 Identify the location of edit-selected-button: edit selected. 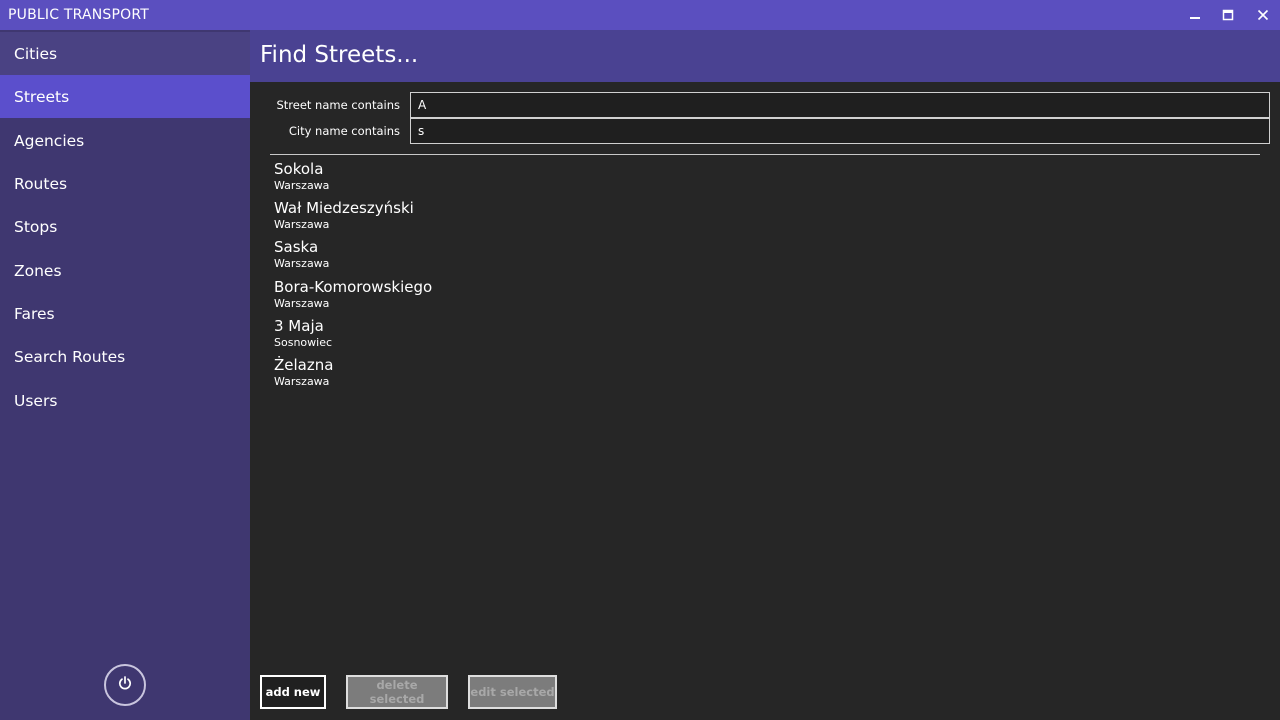
(512, 692).